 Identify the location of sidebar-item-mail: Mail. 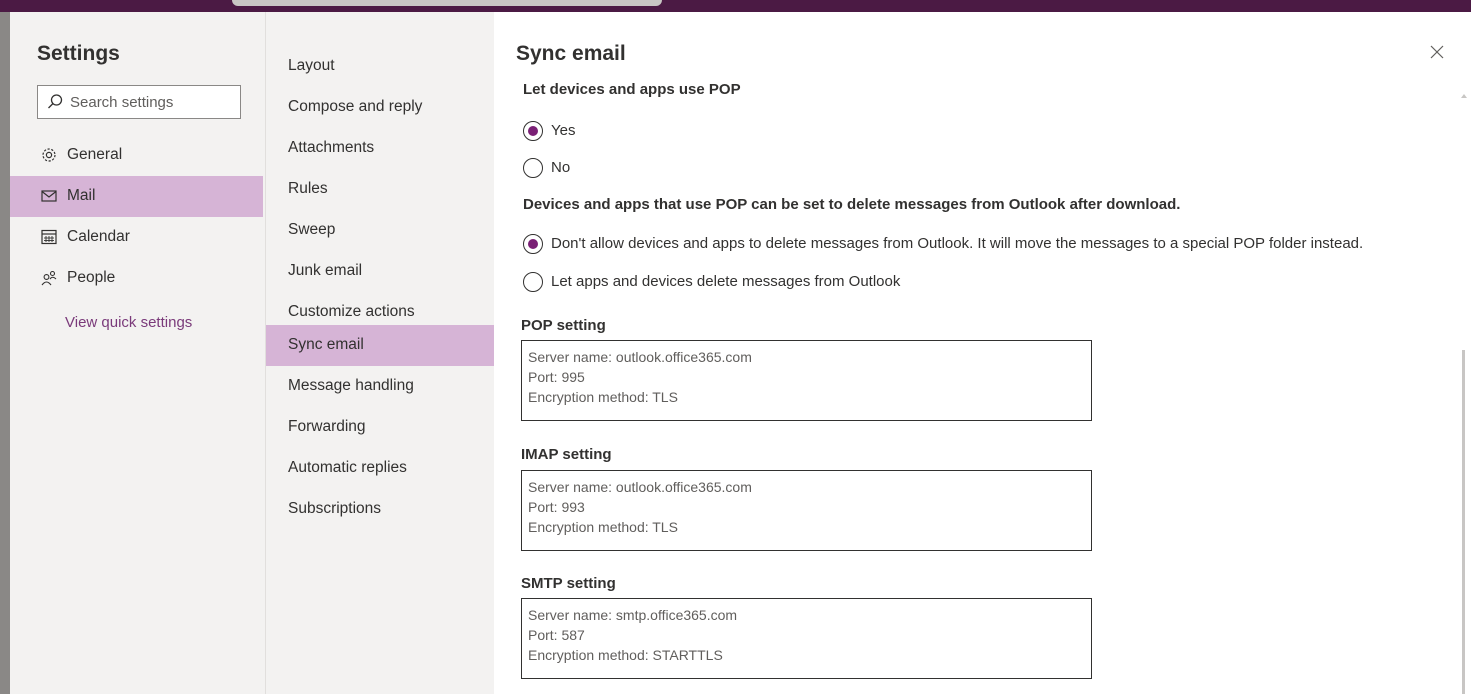
(136, 196).